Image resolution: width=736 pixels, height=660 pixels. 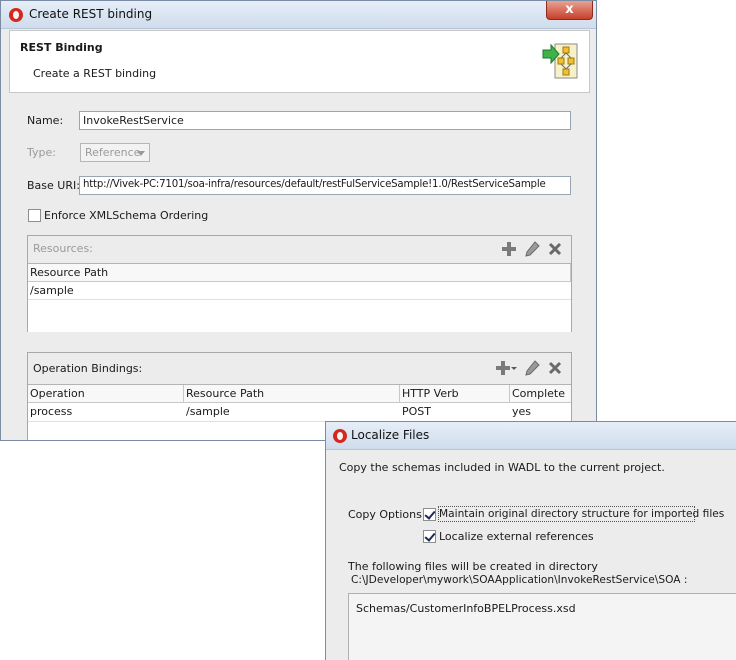 I want to click on type-dropdown: Reference, so click(x=115, y=152).